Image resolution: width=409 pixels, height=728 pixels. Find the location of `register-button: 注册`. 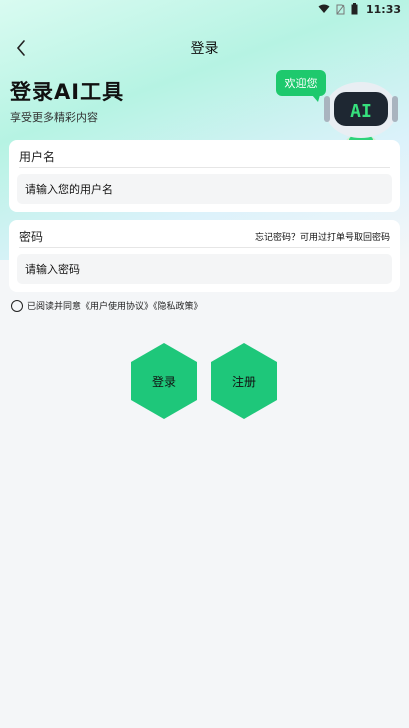

register-button: 注册 is located at coordinates (244, 381).